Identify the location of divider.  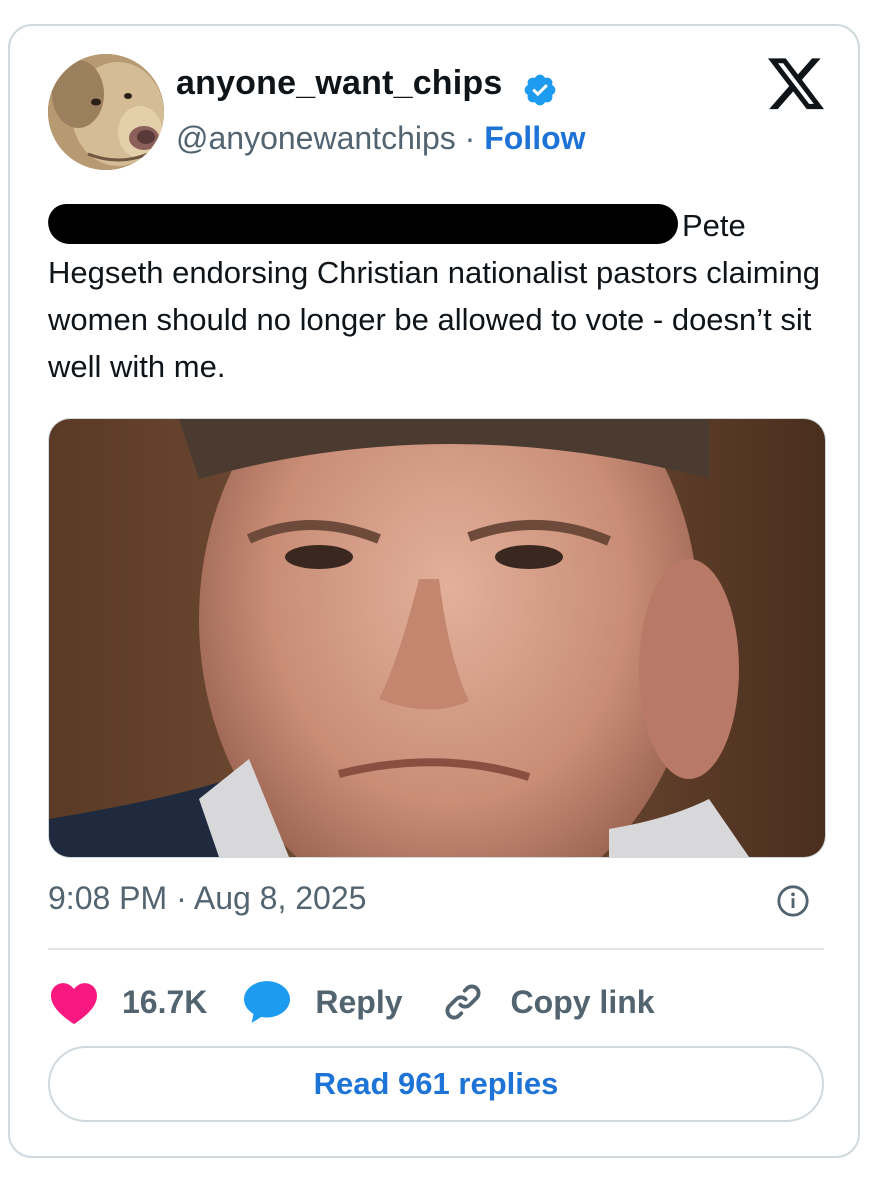
(436, 949).